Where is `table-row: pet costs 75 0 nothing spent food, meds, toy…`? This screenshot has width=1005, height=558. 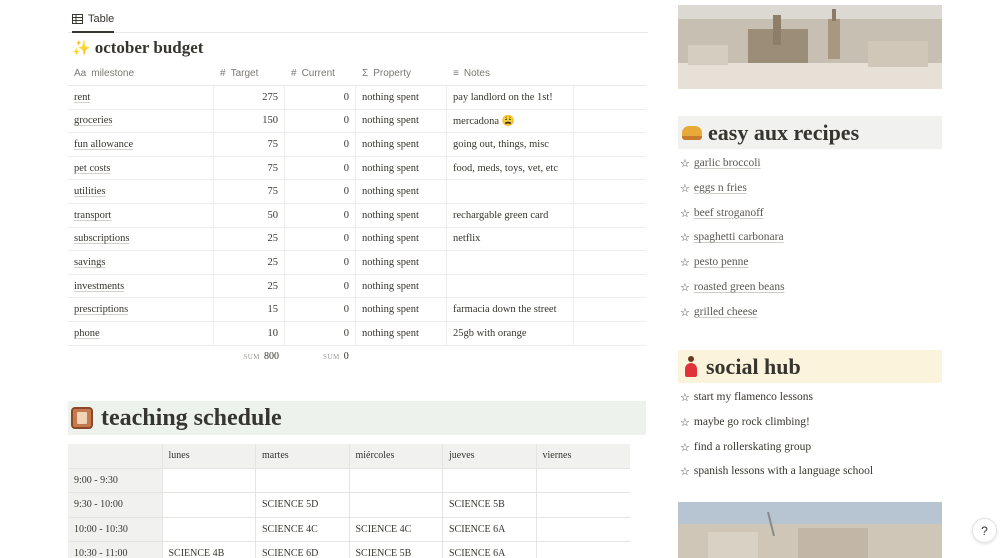 table-row: pet costs 75 0 nothing spent food, meds, toy… is located at coordinates (357, 168).